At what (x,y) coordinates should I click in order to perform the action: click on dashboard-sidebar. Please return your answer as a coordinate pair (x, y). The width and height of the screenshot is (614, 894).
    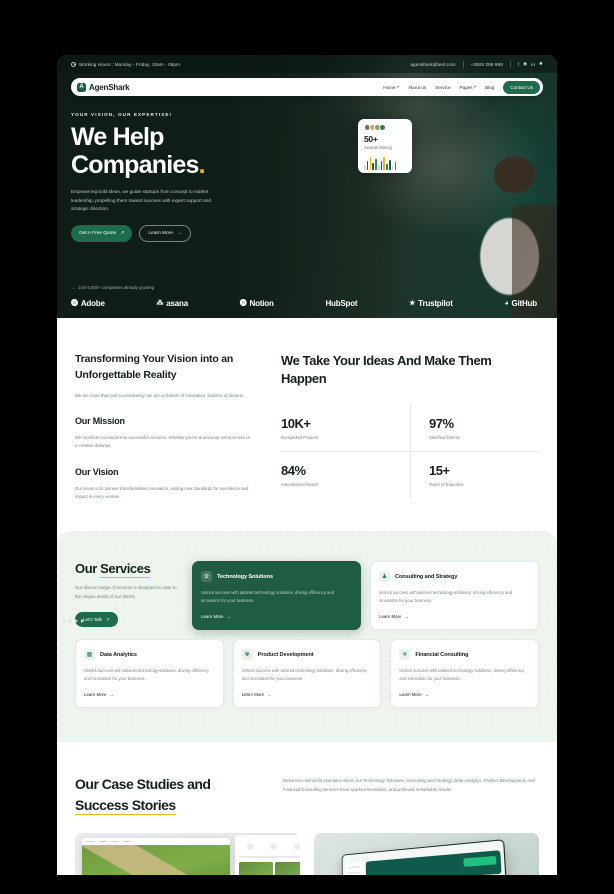
    Looking at the image, I should click on (355, 868).